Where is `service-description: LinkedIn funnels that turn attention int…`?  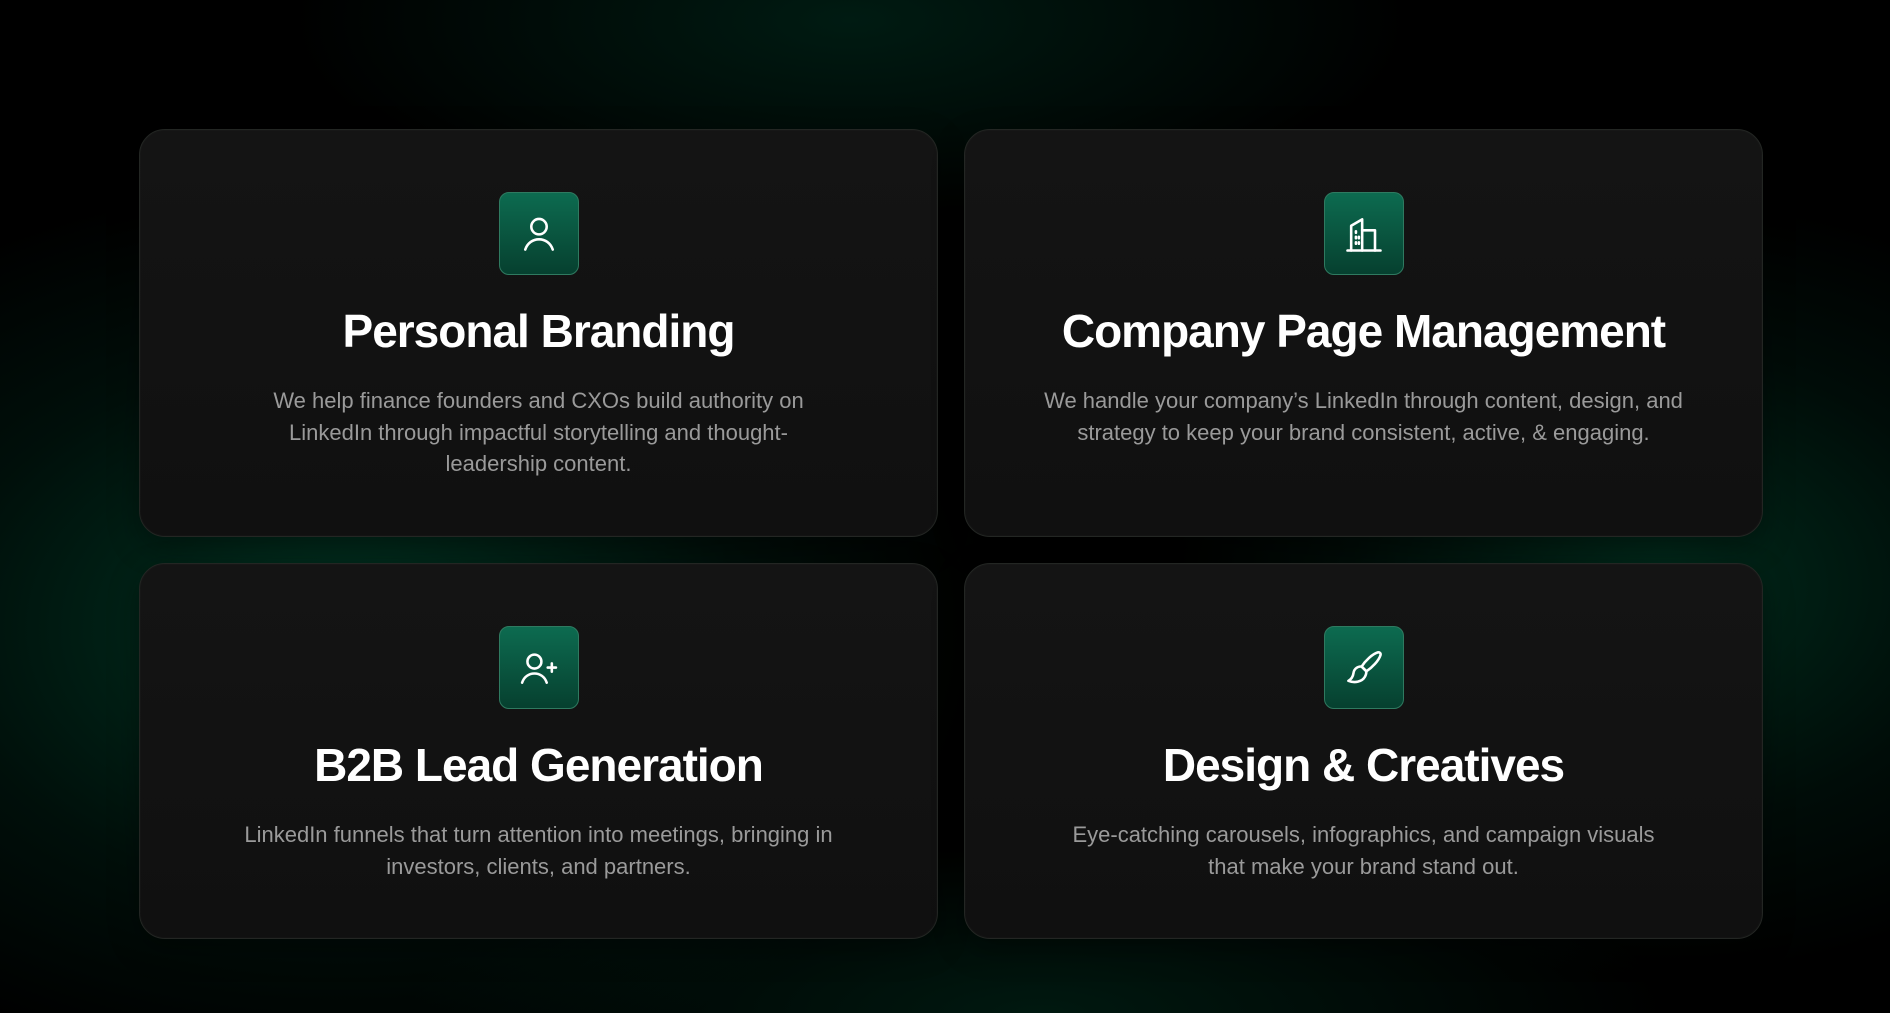 service-description: LinkedIn funnels that turn attention int… is located at coordinates (538, 850).